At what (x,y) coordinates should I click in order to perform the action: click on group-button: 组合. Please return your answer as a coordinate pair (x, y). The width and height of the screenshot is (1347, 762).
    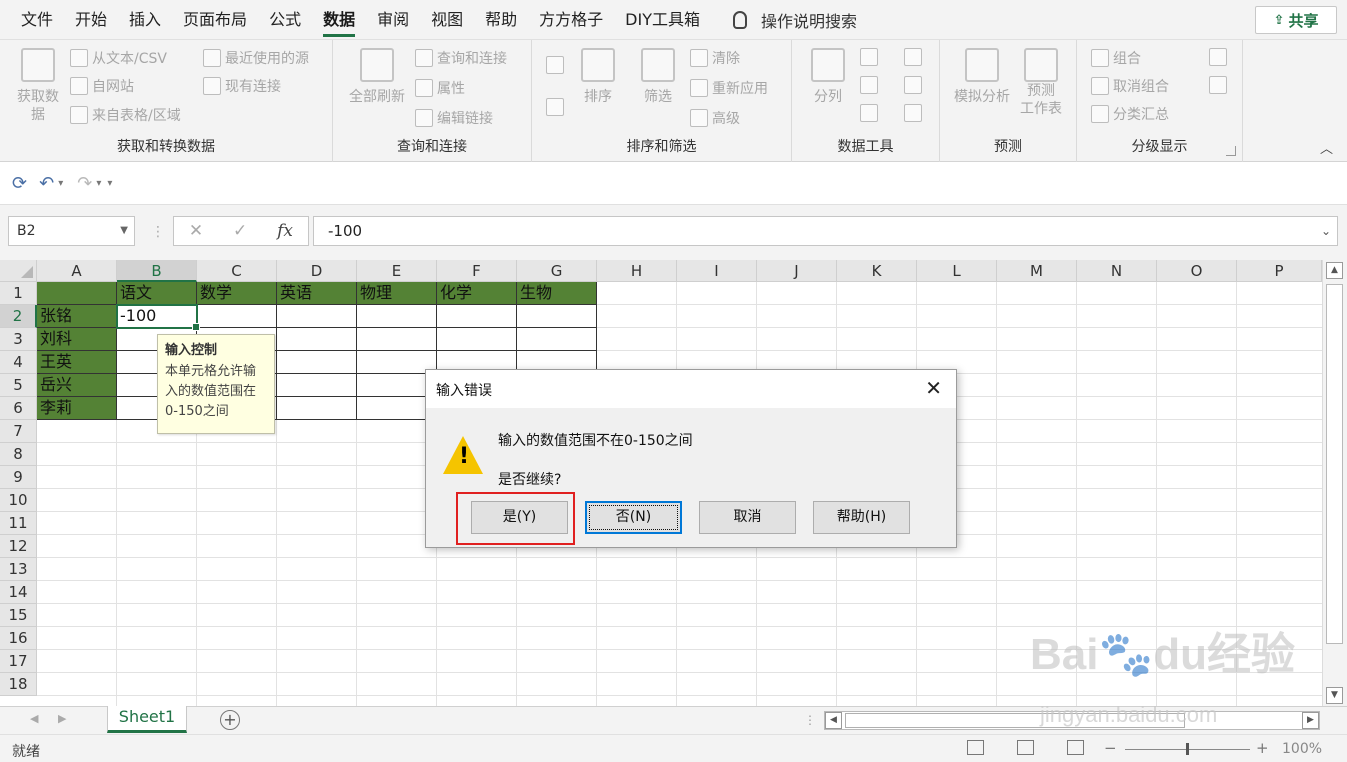
    Looking at the image, I should click on (1116, 58).